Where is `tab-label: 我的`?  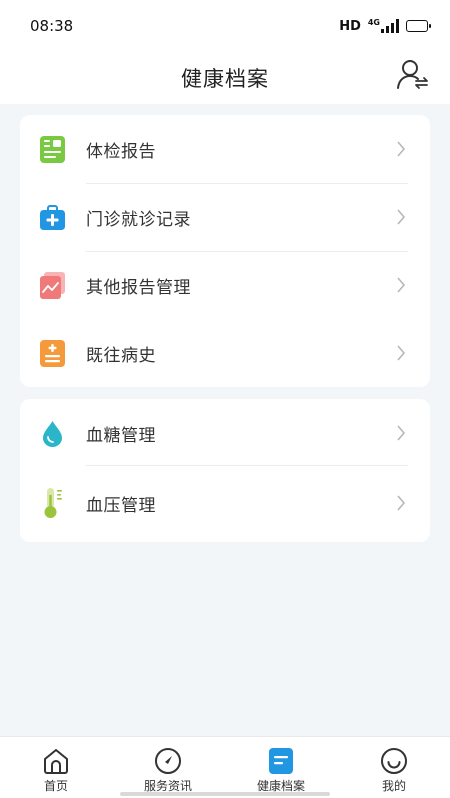 tab-label: 我的 is located at coordinates (393, 786).